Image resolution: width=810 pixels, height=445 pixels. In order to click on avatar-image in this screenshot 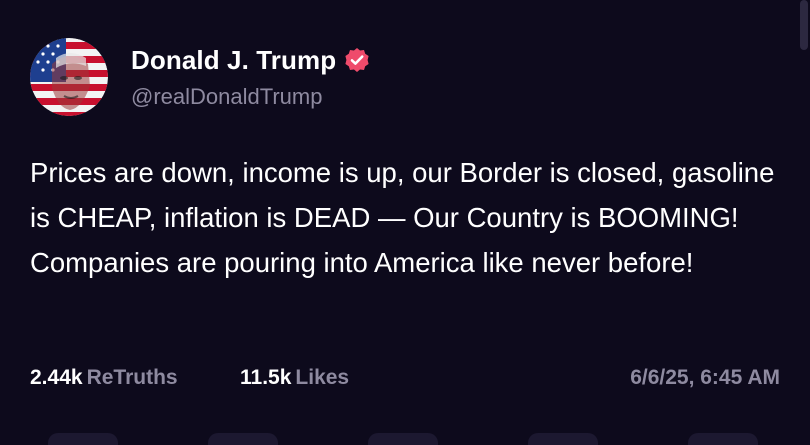, I will do `click(69, 77)`.